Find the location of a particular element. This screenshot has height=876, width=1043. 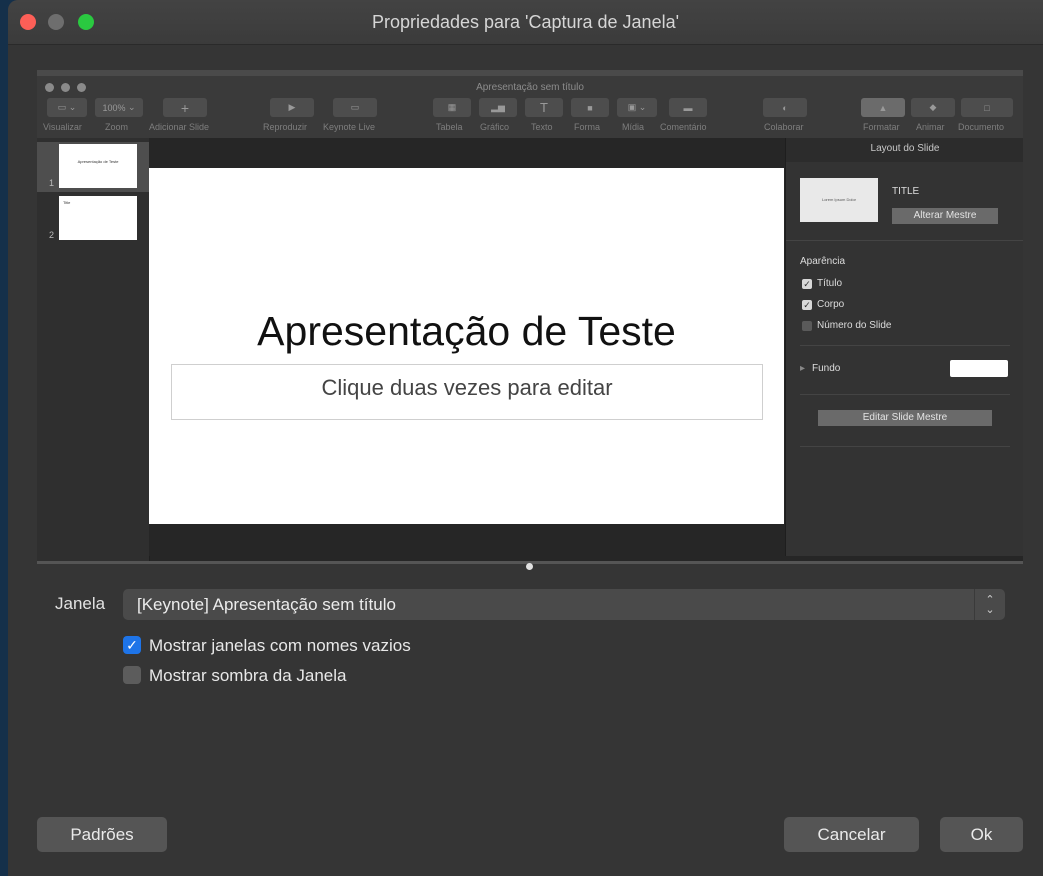

add-slide-icon: + is located at coordinates (185, 107).